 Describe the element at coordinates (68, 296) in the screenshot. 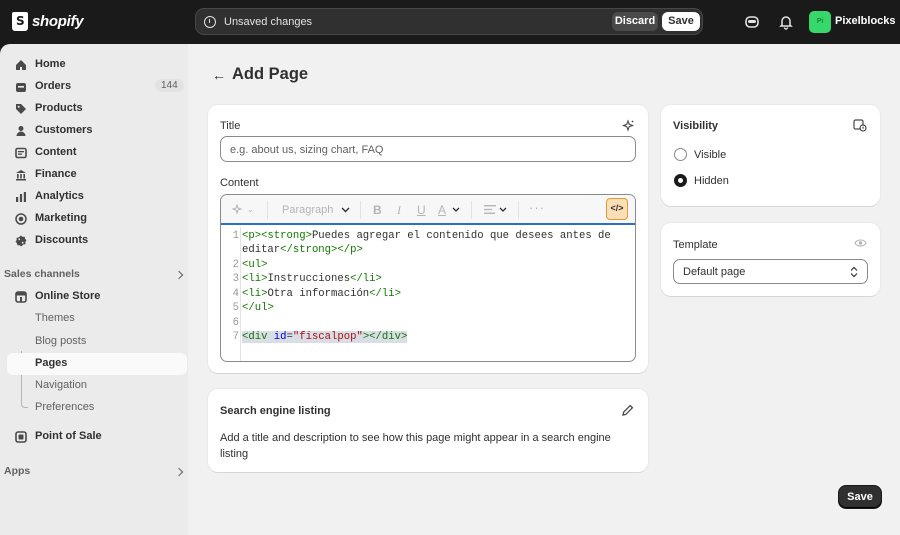

I see `sidebar-item-label: Online Store` at that location.